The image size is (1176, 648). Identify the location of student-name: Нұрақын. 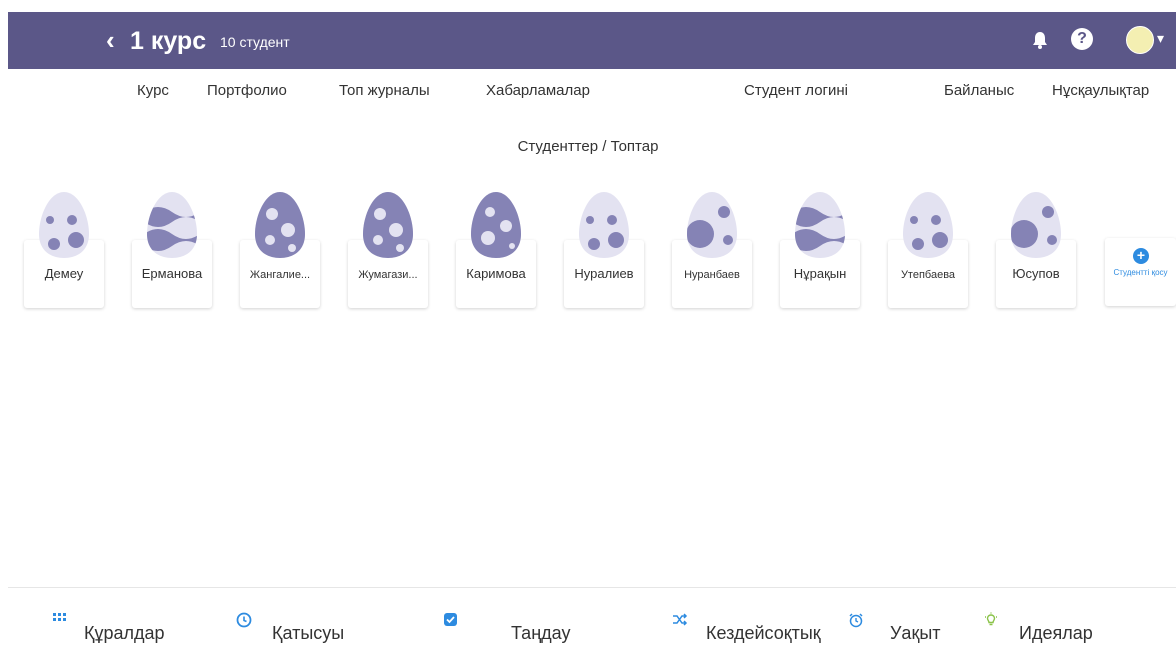
(820, 273).